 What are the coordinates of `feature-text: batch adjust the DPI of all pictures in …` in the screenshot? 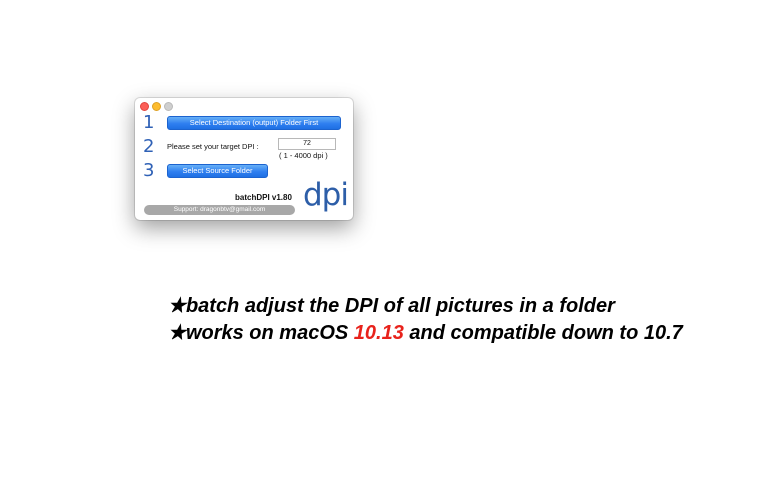 It's located at (400, 306).